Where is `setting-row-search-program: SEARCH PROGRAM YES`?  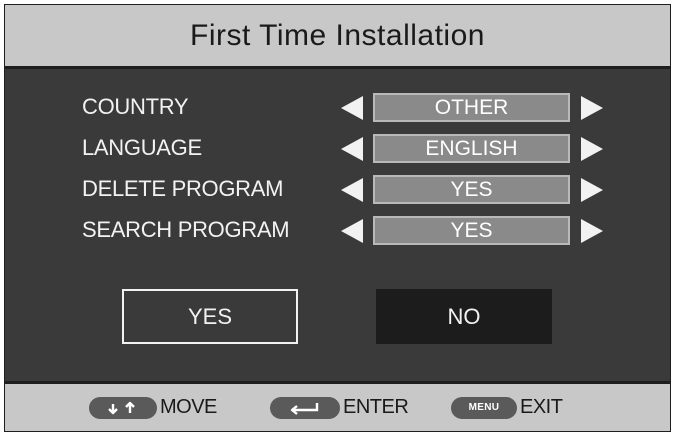 setting-row-search-program: SEARCH PROGRAM YES is located at coordinates (337, 231).